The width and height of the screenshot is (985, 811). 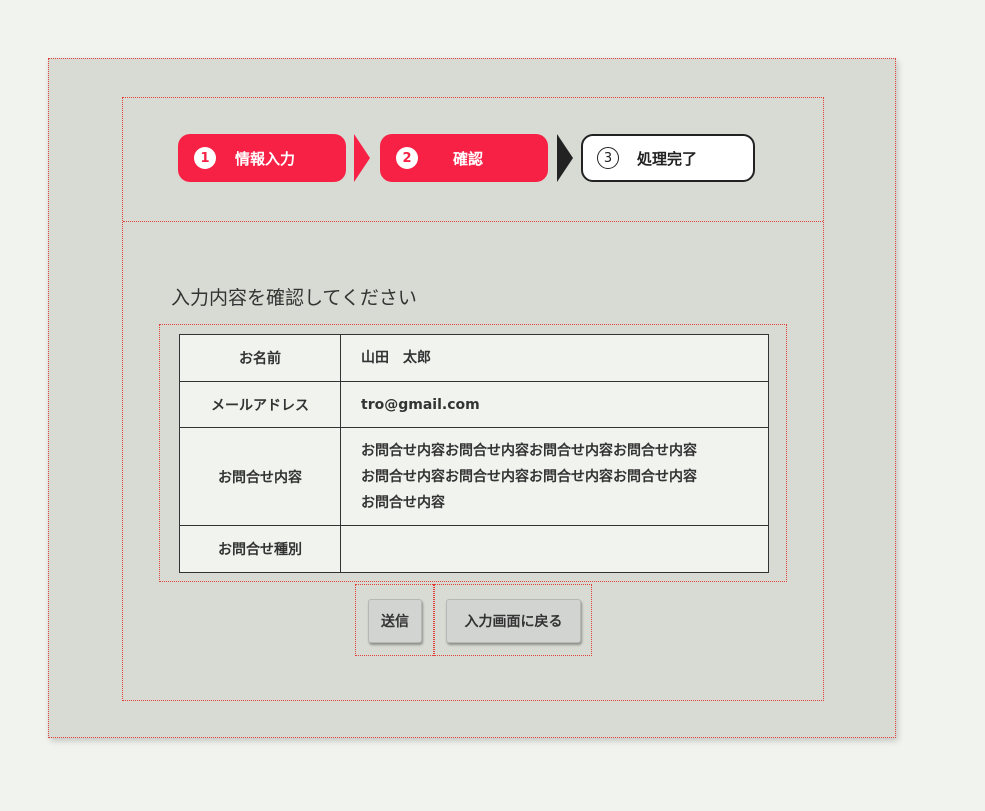 I want to click on submit-button-wrapper: 送信, so click(x=395, y=620).